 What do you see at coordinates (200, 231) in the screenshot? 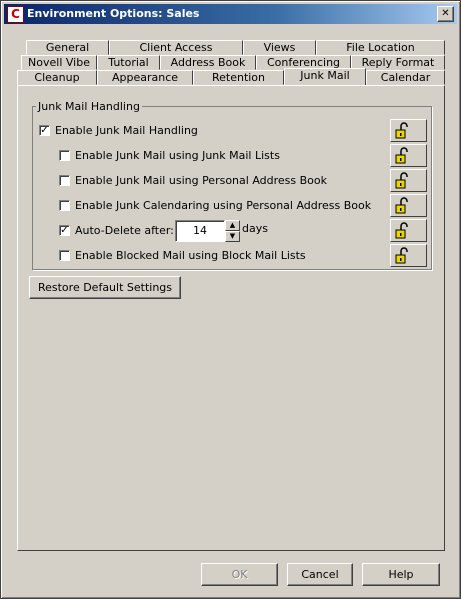
I see `auto-delete-days-input: 14` at bounding box center [200, 231].